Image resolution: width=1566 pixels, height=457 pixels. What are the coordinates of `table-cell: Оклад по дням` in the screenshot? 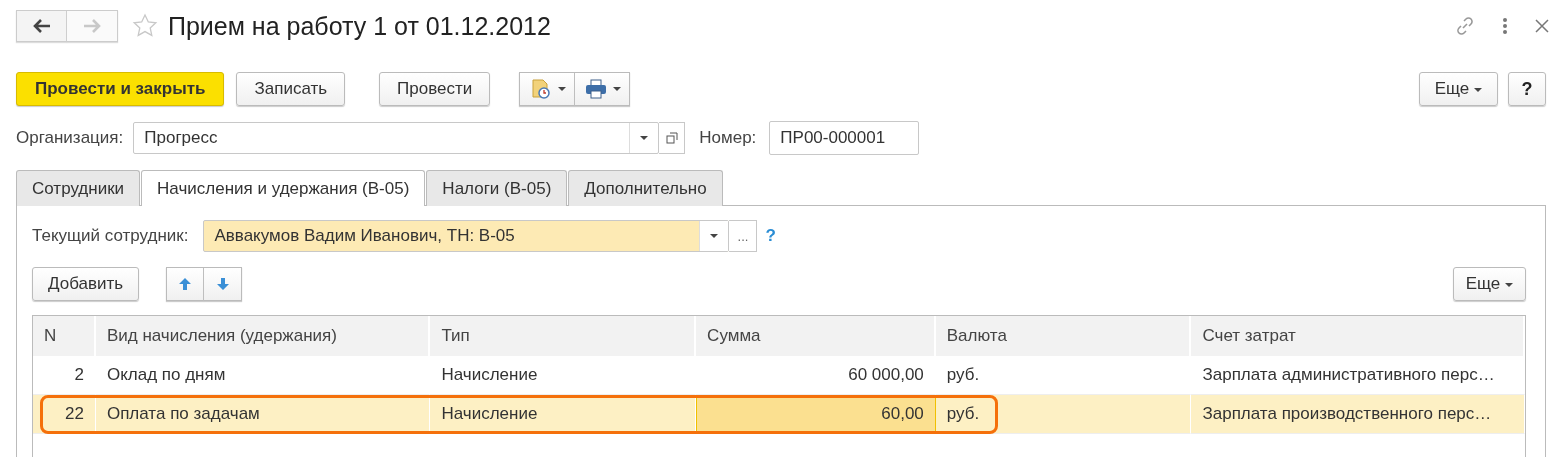 It's located at (263, 375).